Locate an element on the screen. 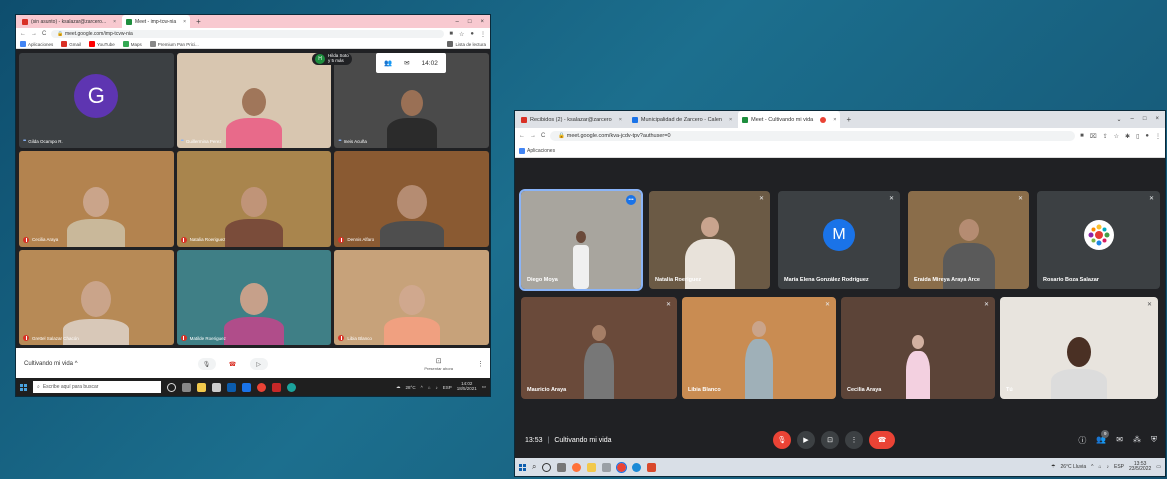 This screenshot has width=1167, height=479. participant-tile: ••• Diego Moya is located at coordinates (581, 240).